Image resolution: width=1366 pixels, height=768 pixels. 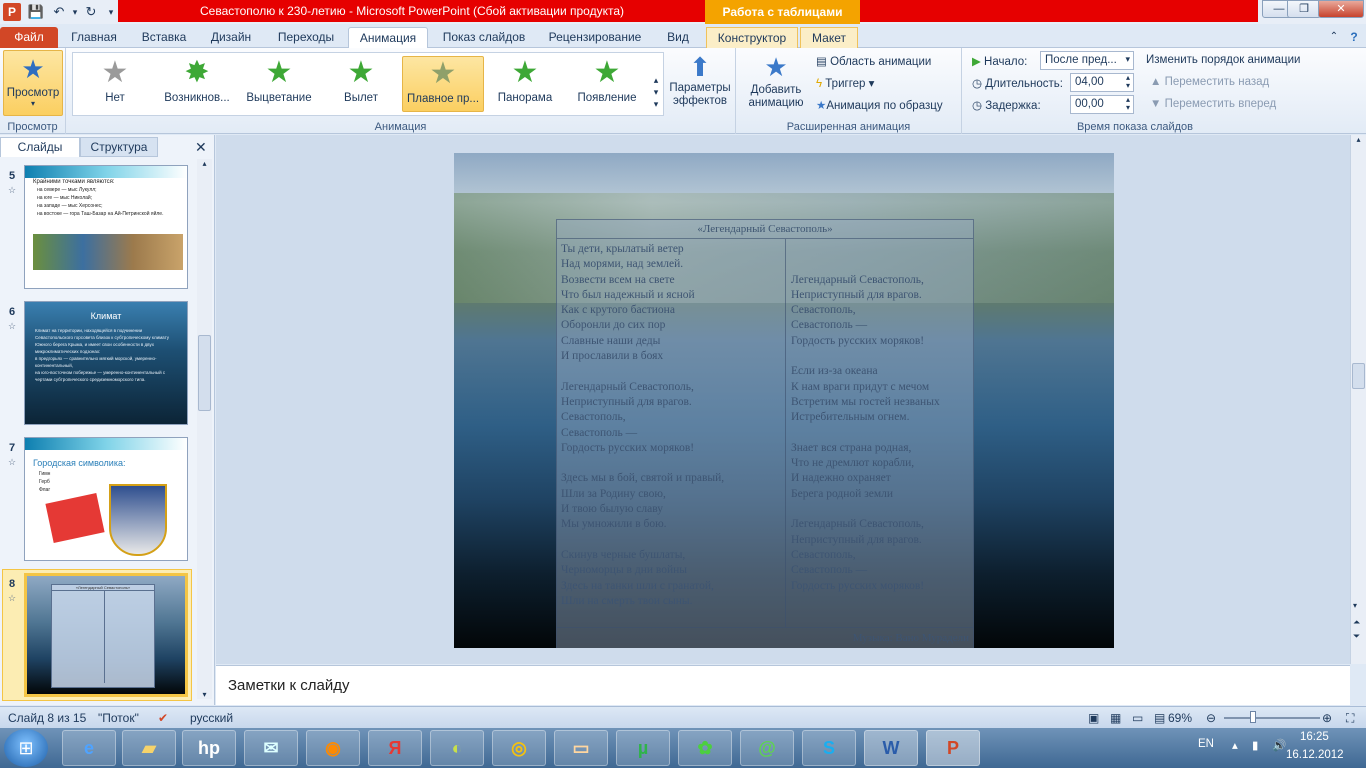 I want to click on anim-pan: ★ Панорама, so click(x=525, y=84).